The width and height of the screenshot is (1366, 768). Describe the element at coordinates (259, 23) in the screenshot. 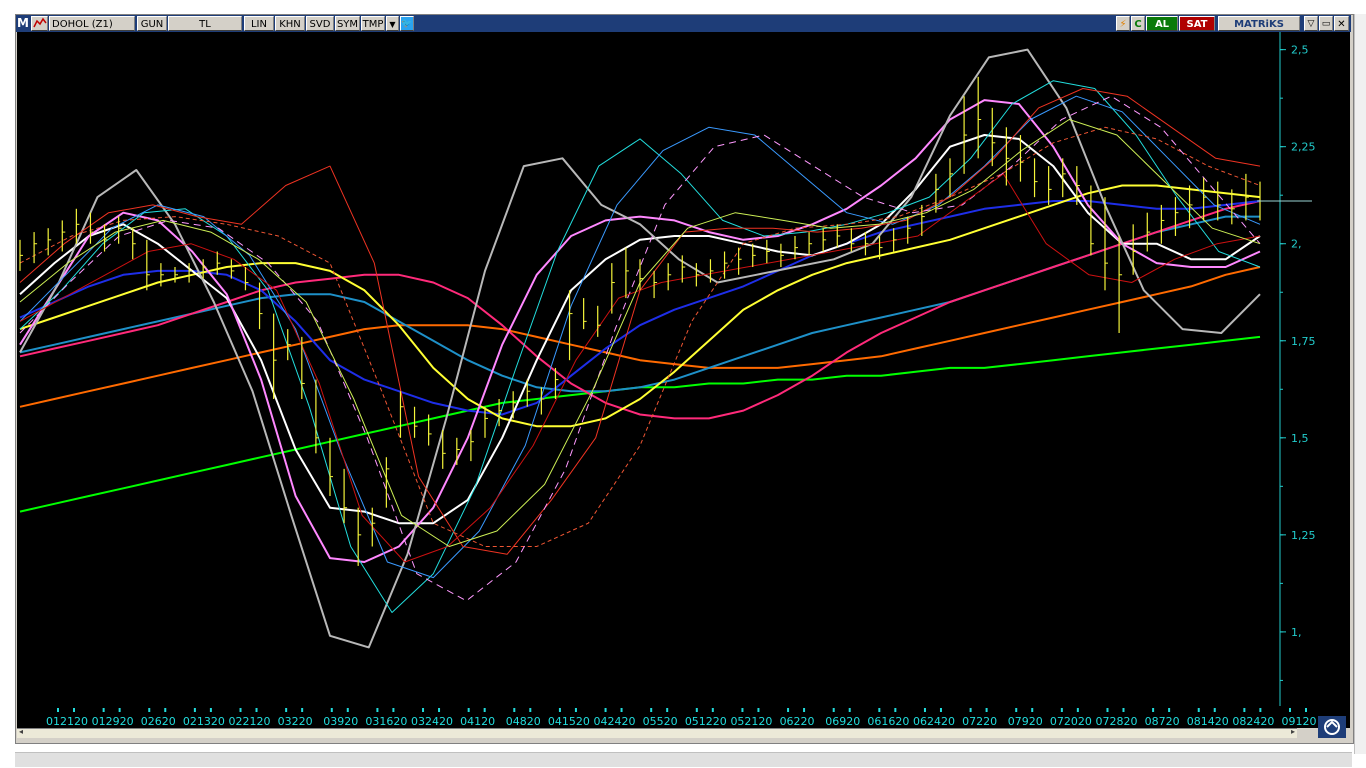

I see `lin-button: LIN` at that location.